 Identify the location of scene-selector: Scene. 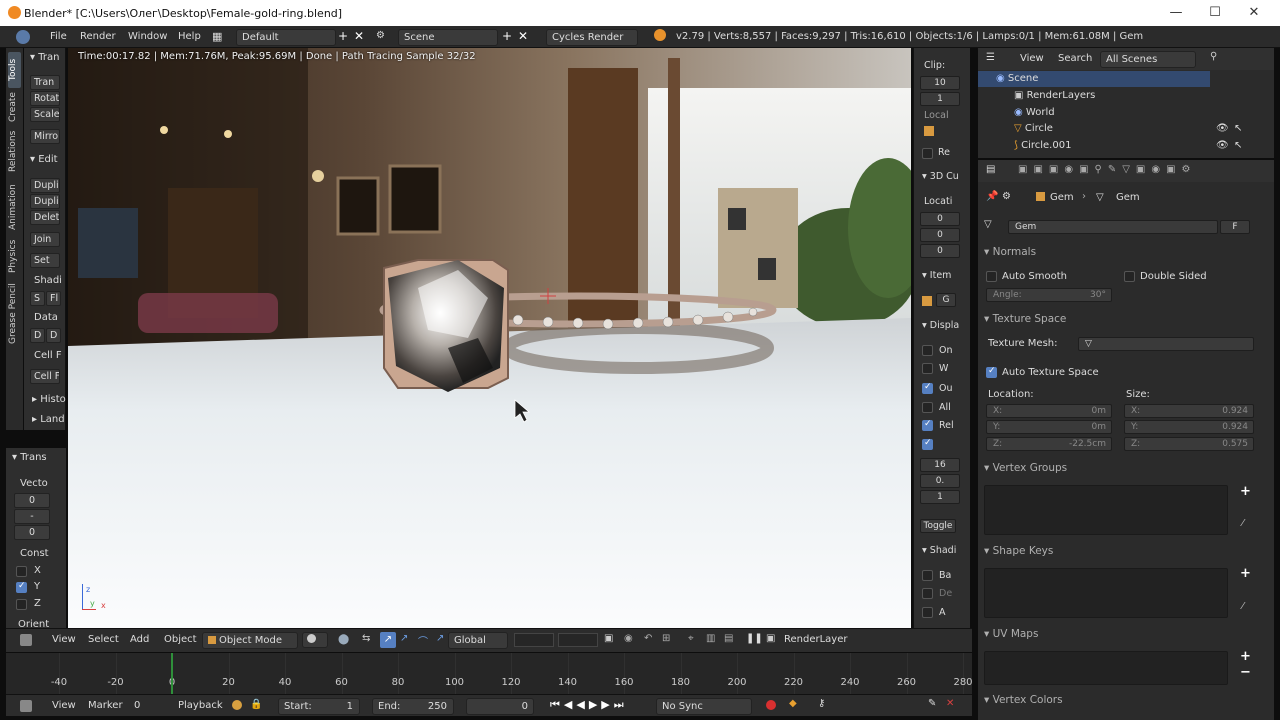
(448, 37).